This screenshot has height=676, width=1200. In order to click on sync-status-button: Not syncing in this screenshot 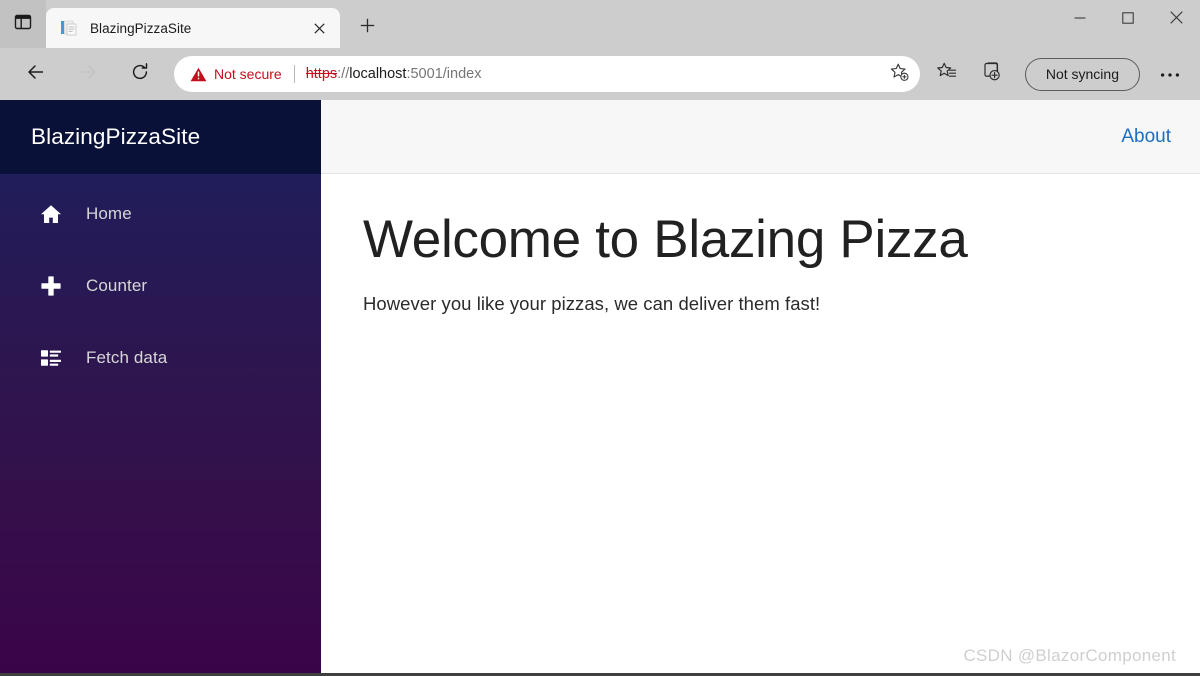, I will do `click(1082, 74)`.